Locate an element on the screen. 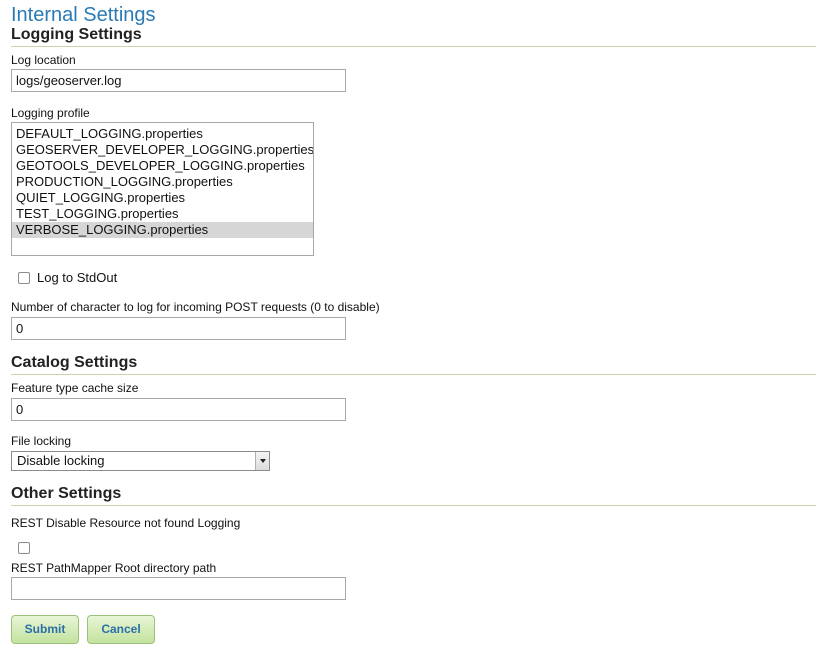  rest-disable-label: REST Disable Resource not found Logging is located at coordinates (126, 523).